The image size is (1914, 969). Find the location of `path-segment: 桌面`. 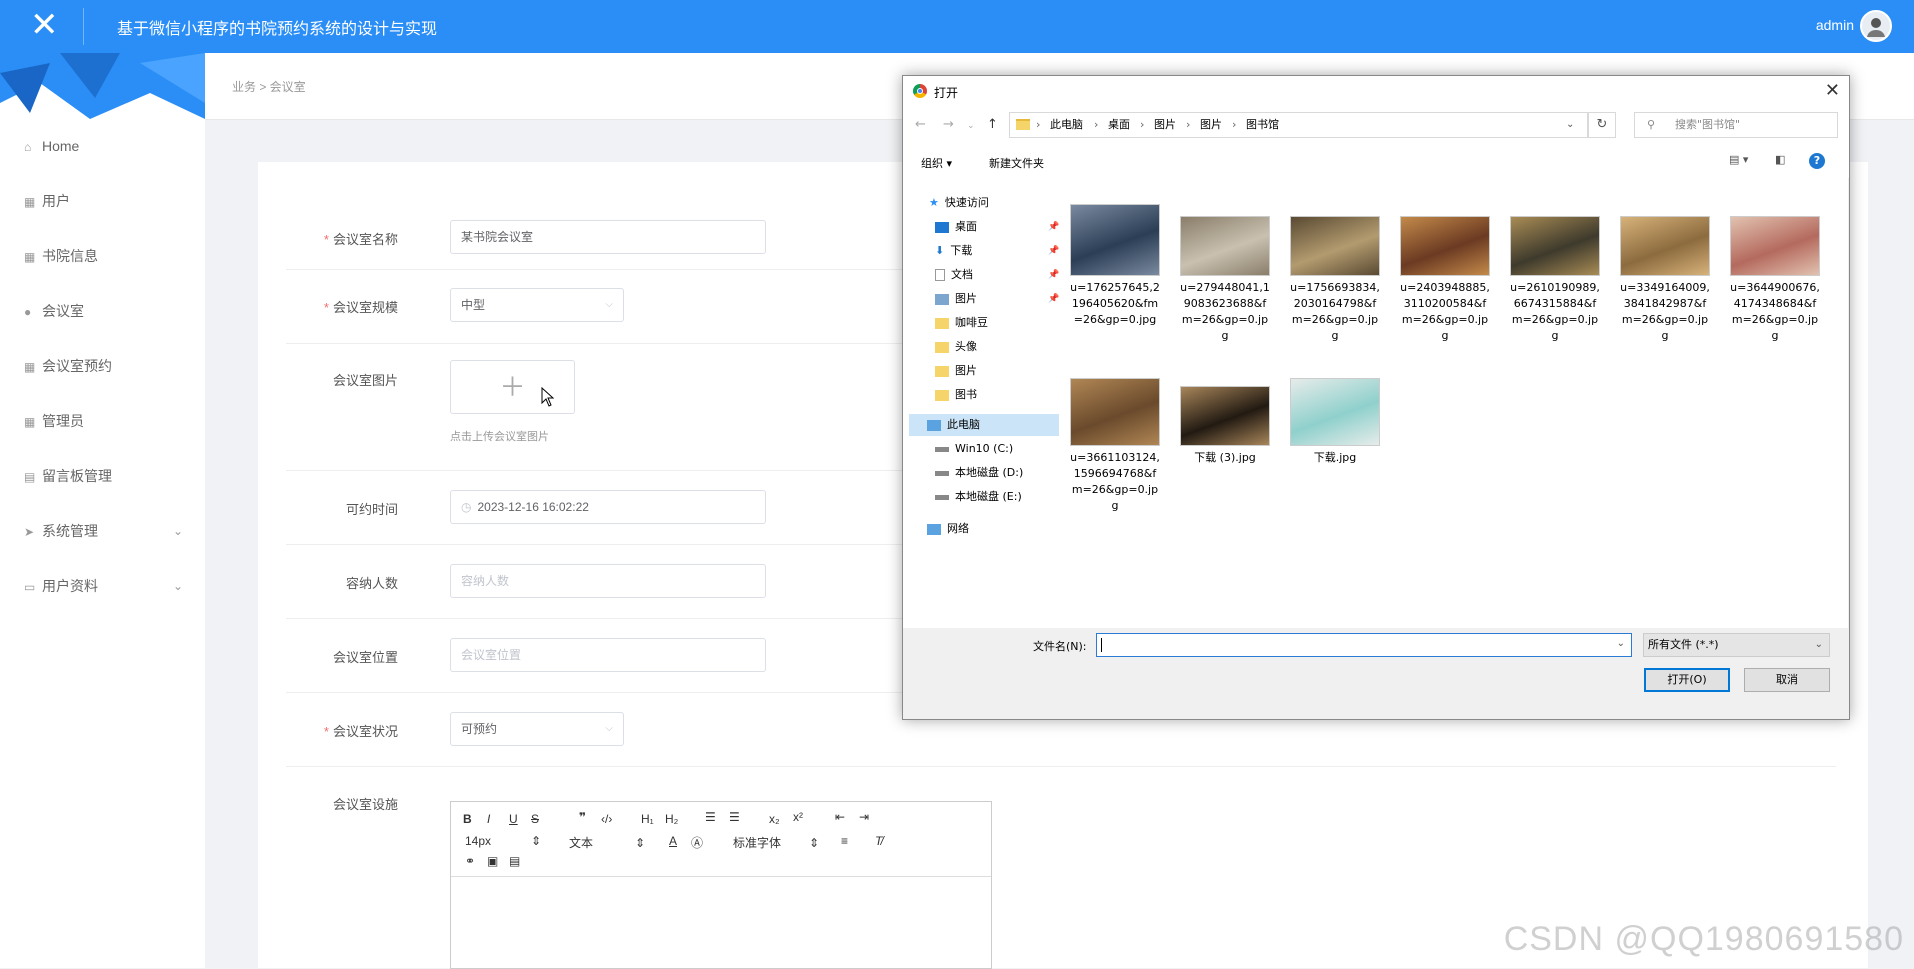

path-segment: 桌面 is located at coordinates (1119, 125).